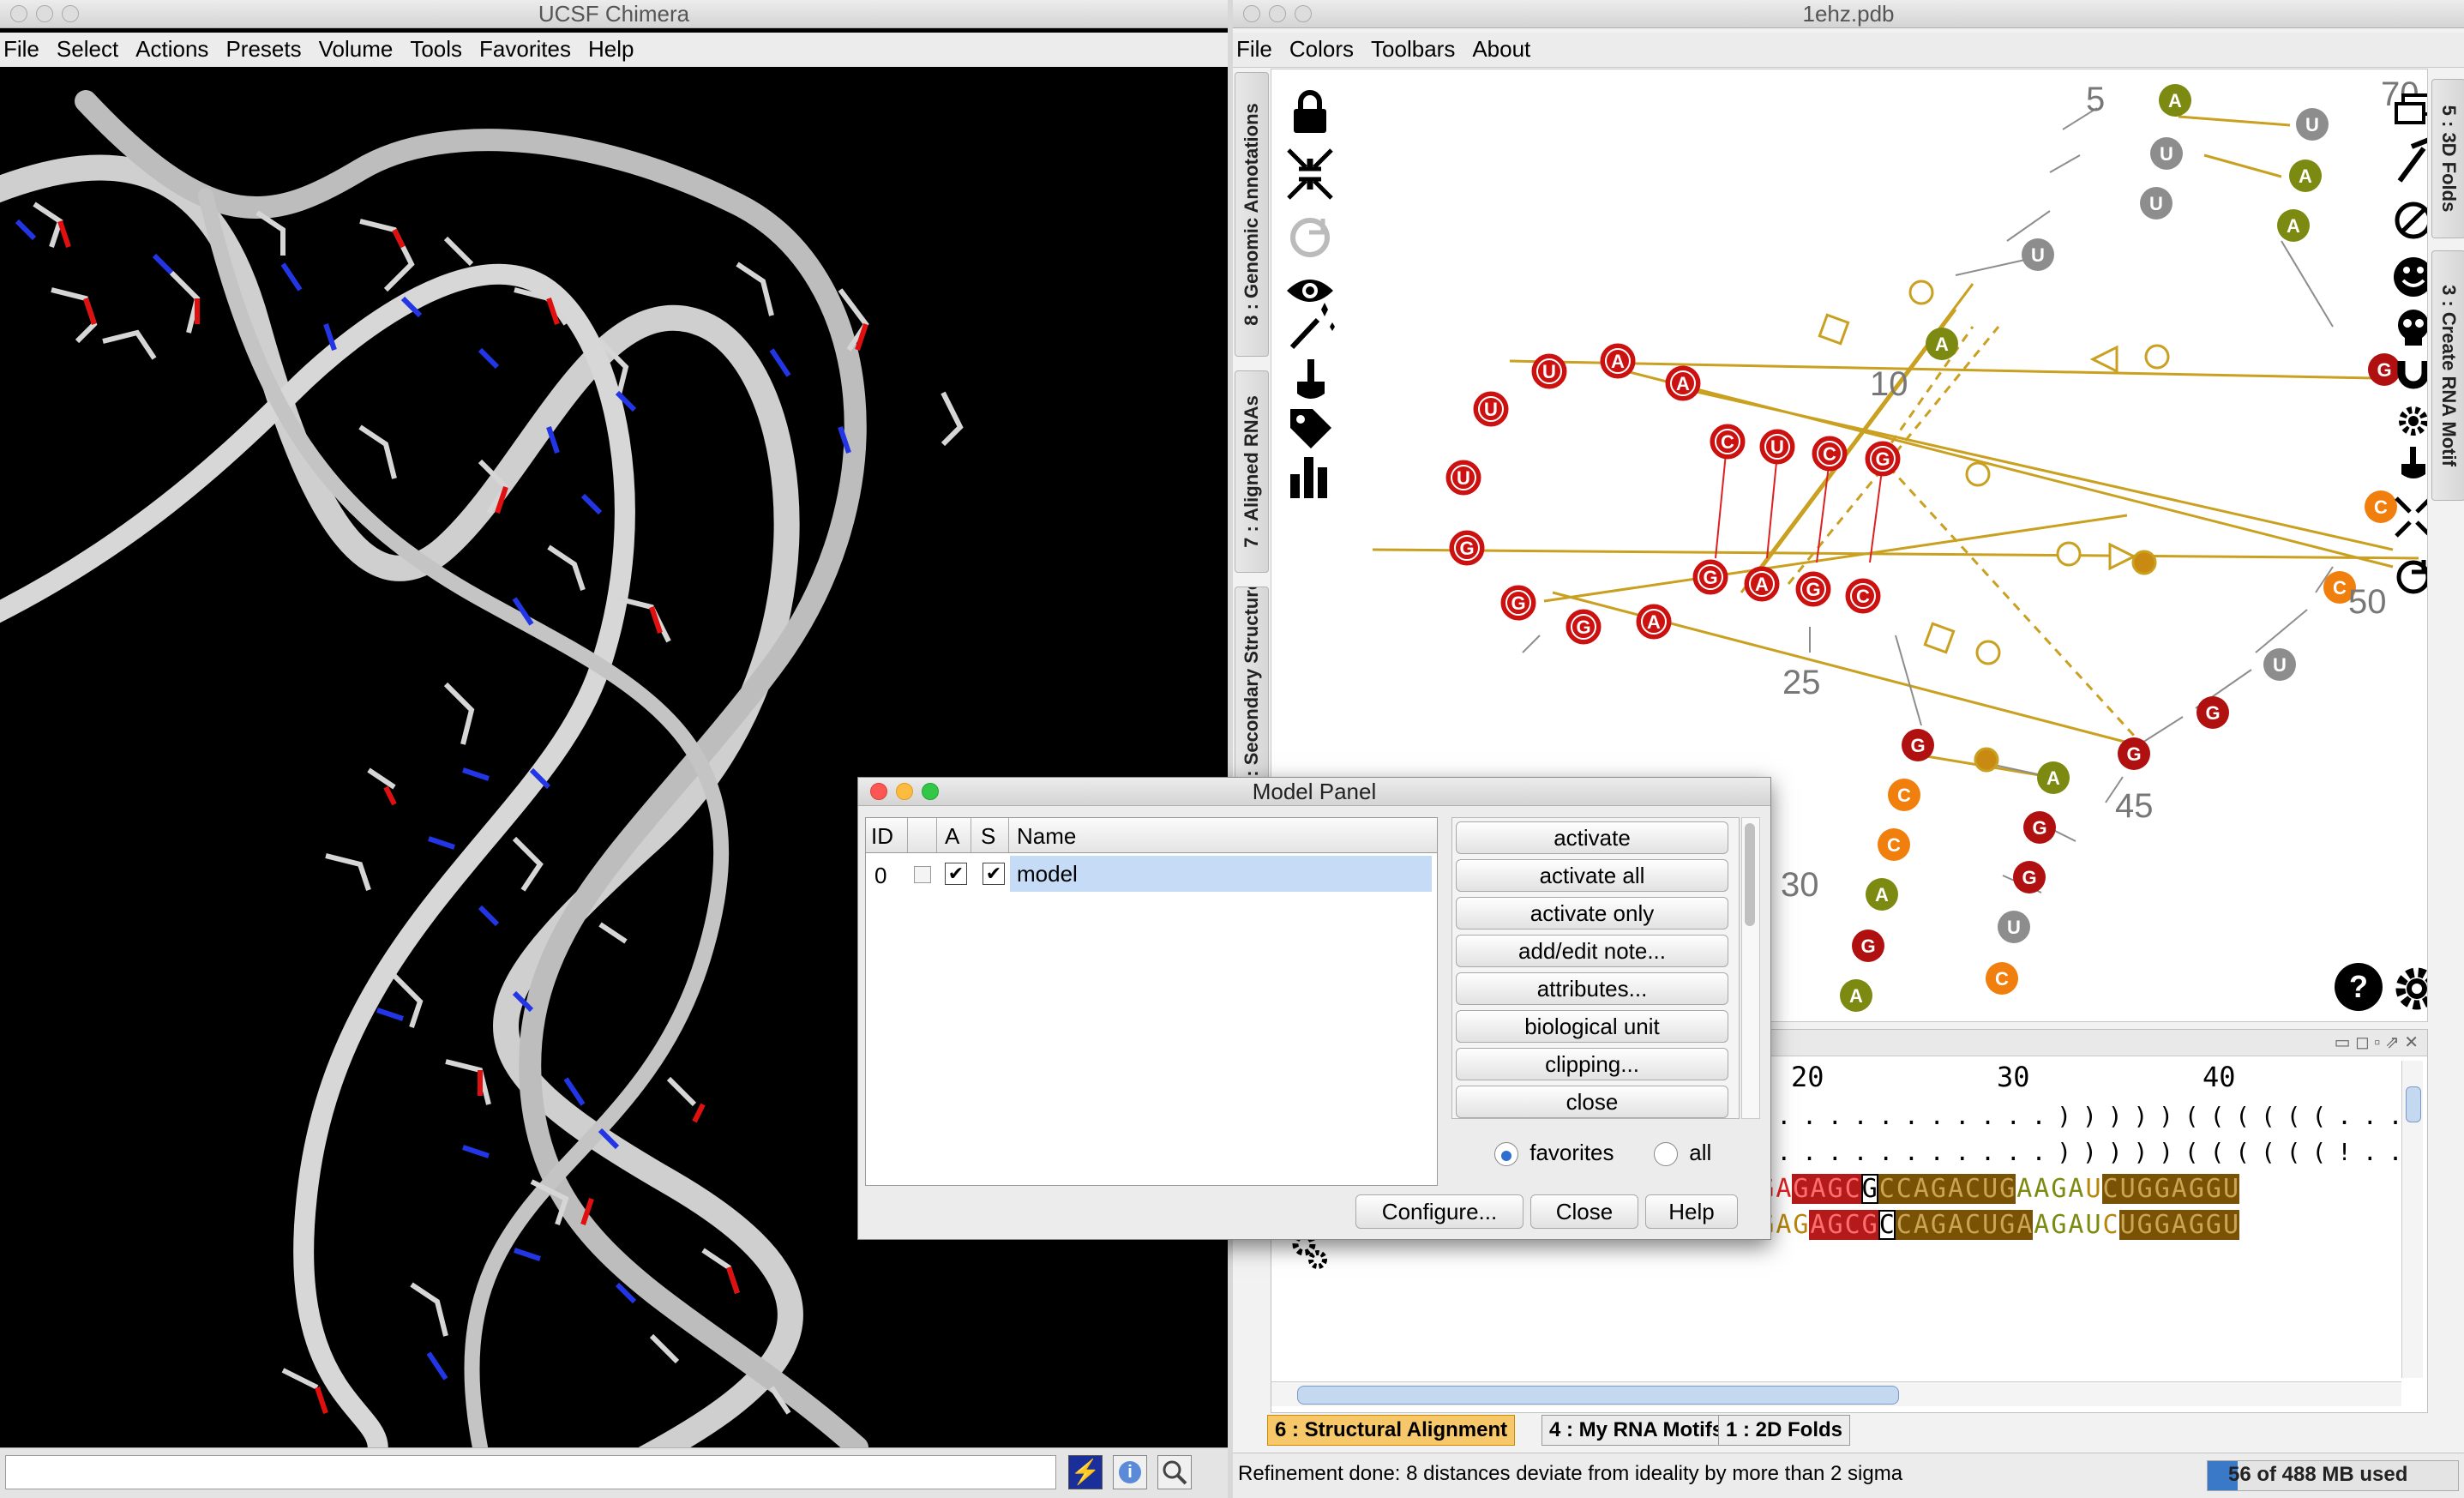 The image size is (2464, 1498). I want to click on radio-all: all, so click(1682, 1153).